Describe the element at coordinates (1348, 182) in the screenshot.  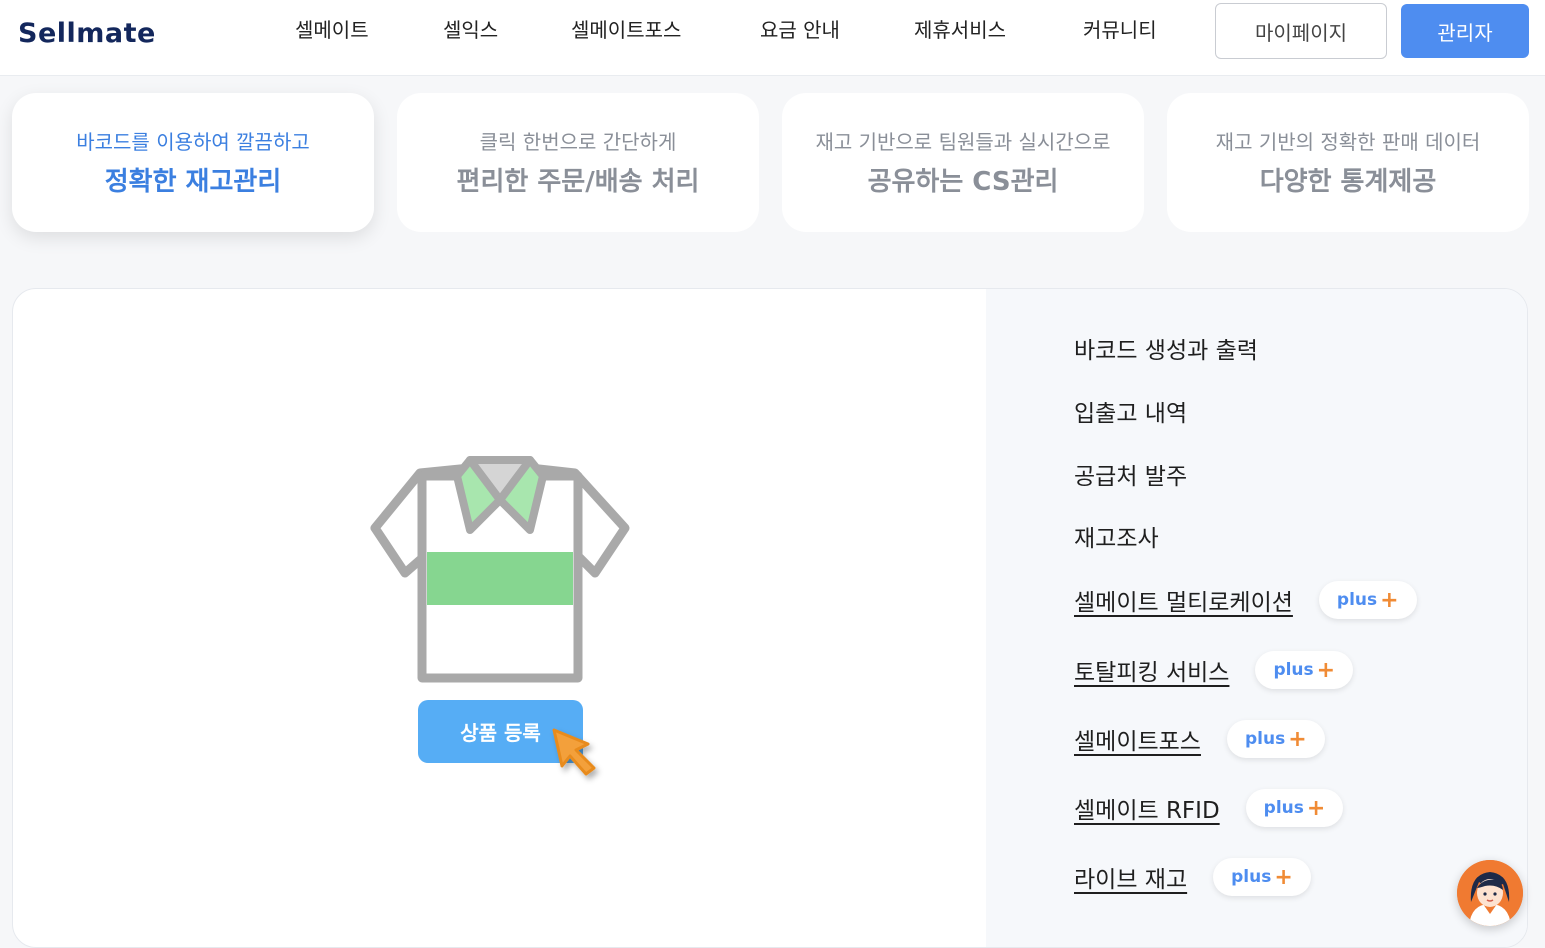
I see `tab-title: 다양한 통계제공` at that location.